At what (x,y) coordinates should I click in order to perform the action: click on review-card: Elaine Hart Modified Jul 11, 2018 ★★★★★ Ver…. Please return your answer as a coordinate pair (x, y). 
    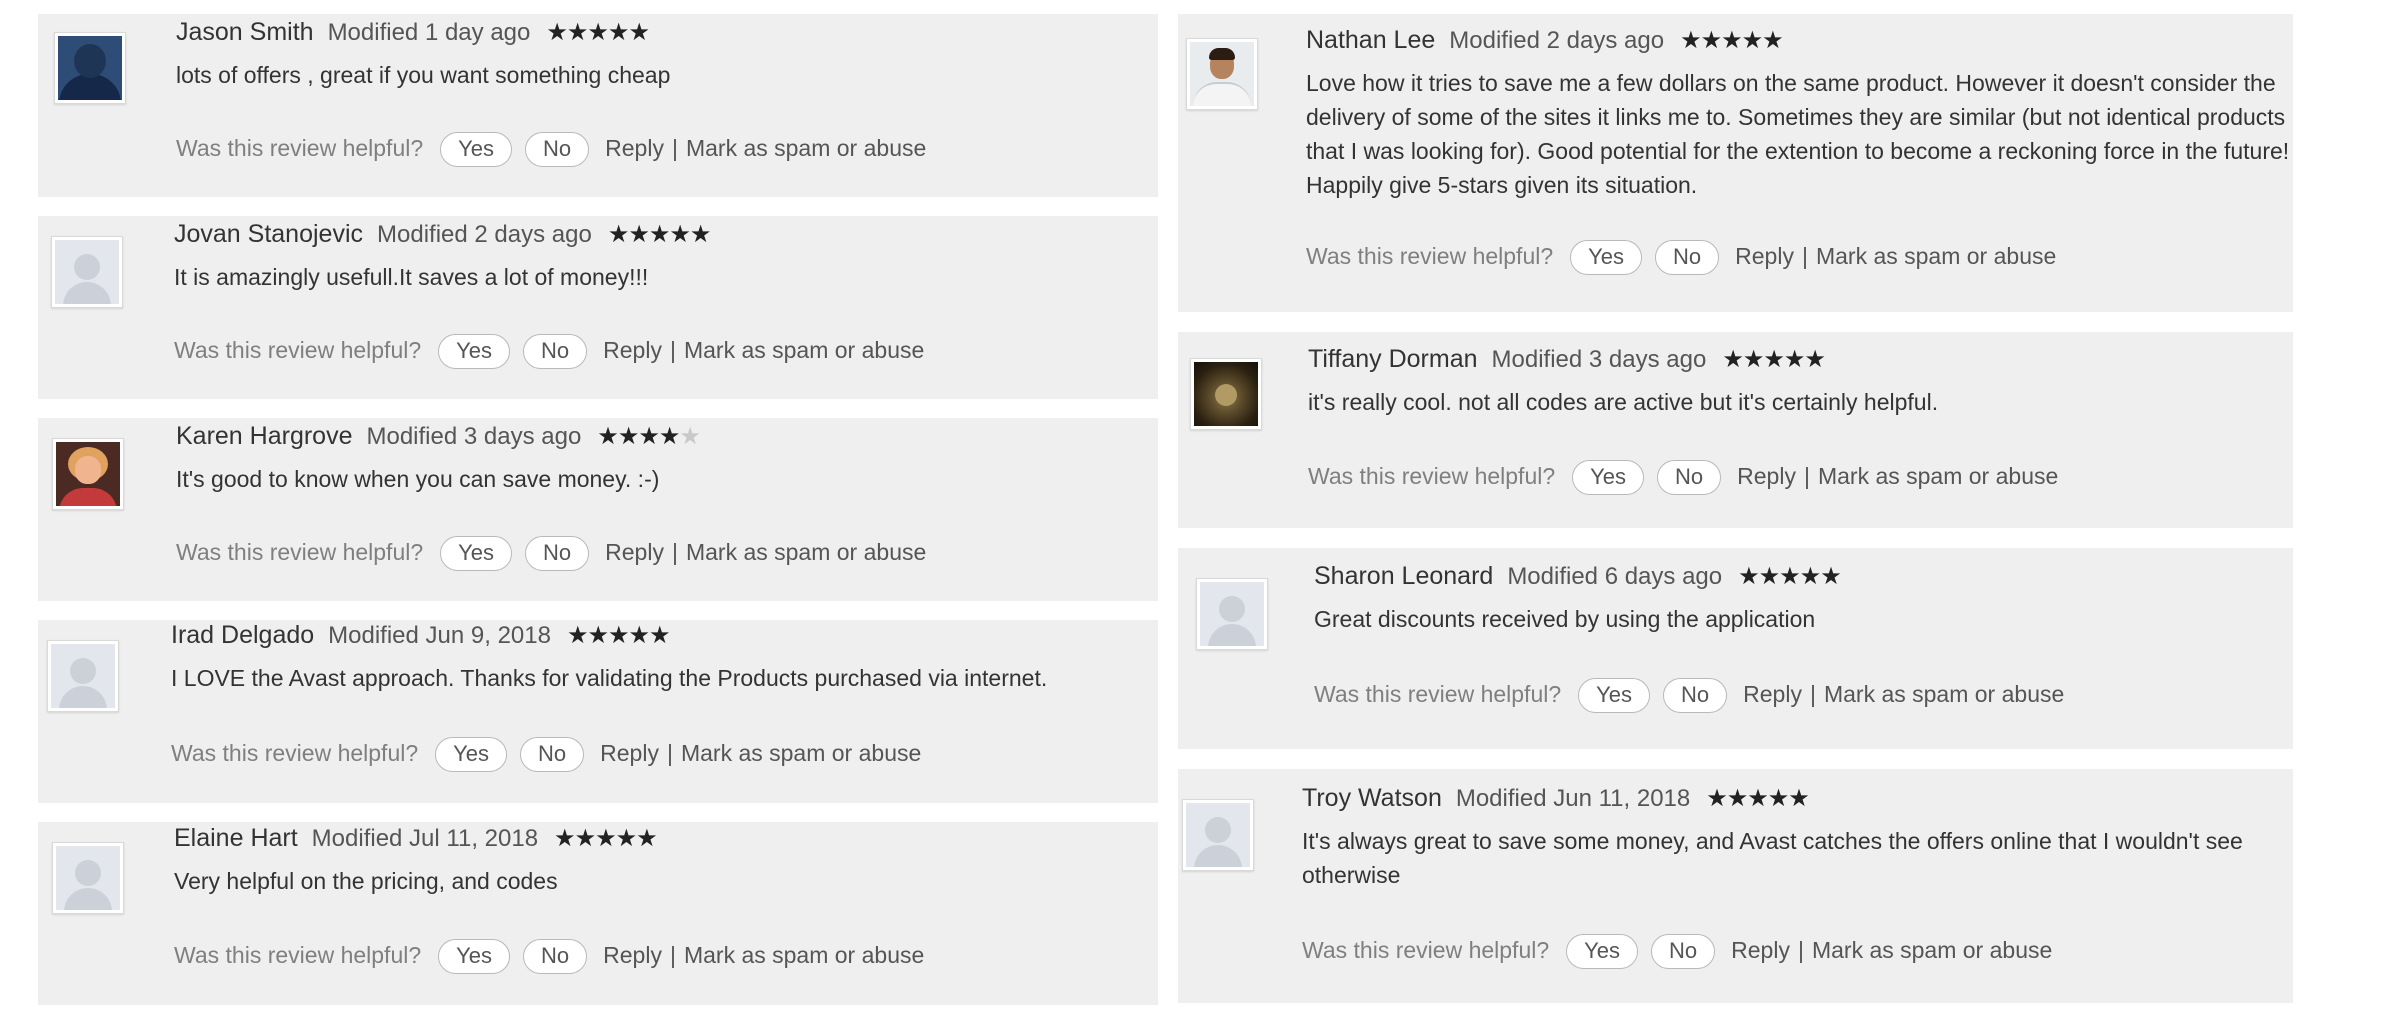
    Looking at the image, I should click on (598, 913).